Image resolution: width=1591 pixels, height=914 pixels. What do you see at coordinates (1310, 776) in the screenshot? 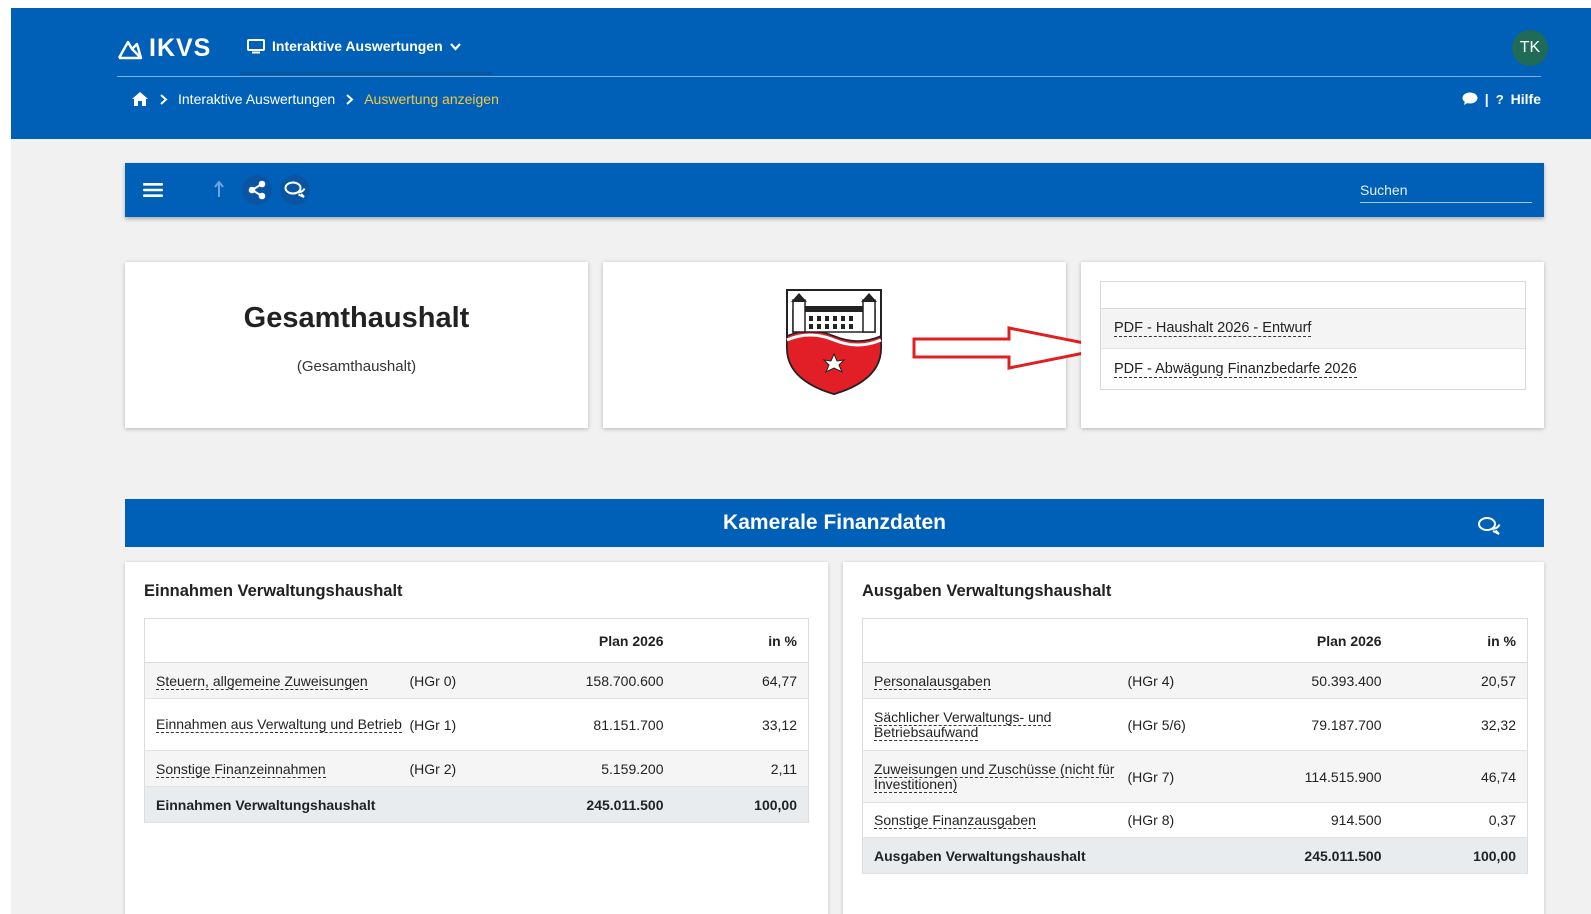
I see `row-plan: 114.515.900` at bounding box center [1310, 776].